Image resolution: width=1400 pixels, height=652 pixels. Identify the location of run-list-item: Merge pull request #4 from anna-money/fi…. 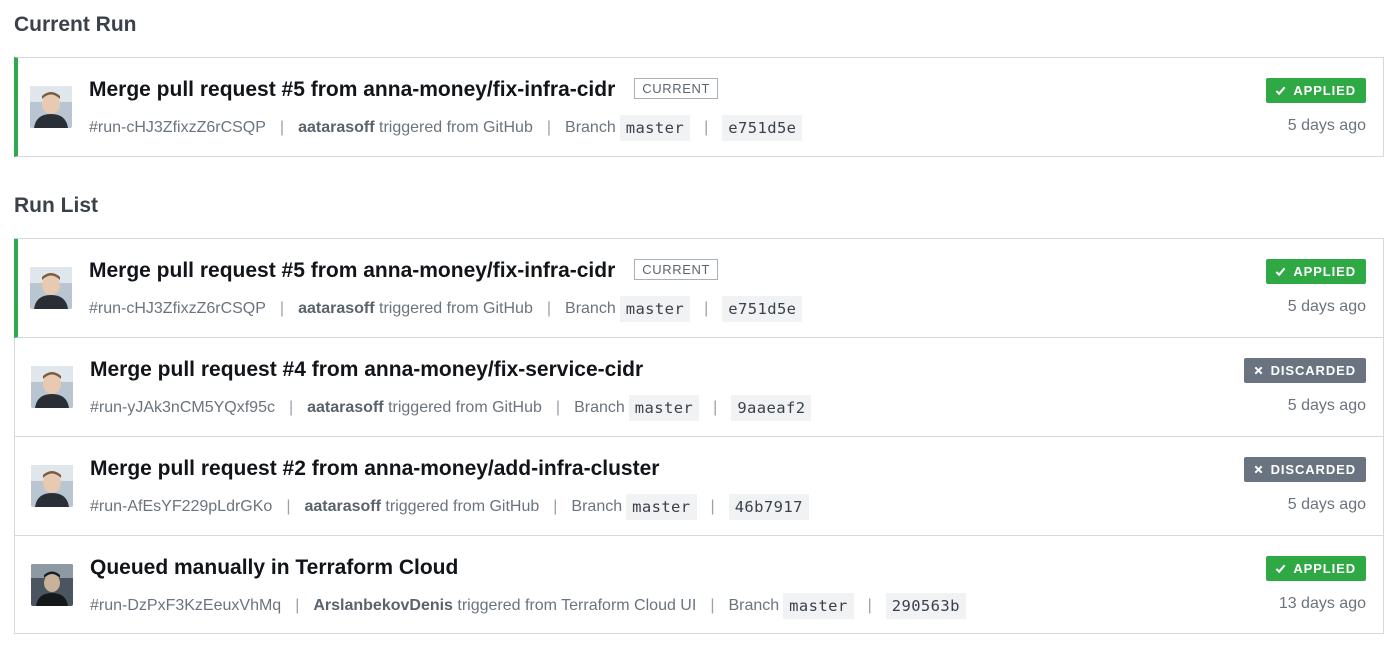
(699, 387).